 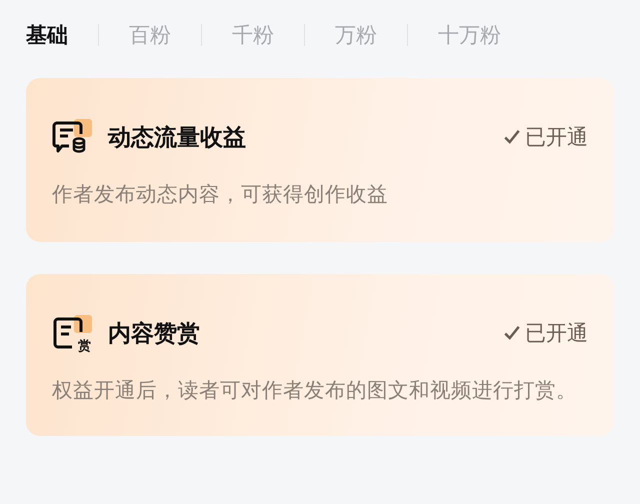 What do you see at coordinates (315, 390) in the screenshot?
I see `card-description: 权益开通后，读者可对作者发布的图文和视频进行打赏。` at bounding box center [315, 390].